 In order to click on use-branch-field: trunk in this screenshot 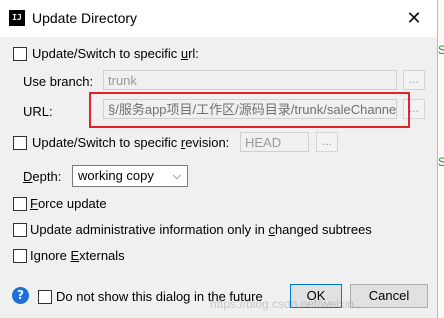, I will do `click(250, 80)`.